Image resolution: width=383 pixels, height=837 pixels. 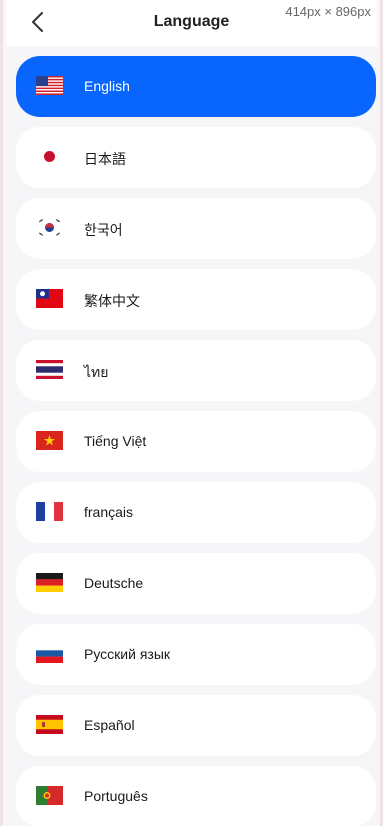 I want to click on language-label: 日本語, so click(x=105, y=159).